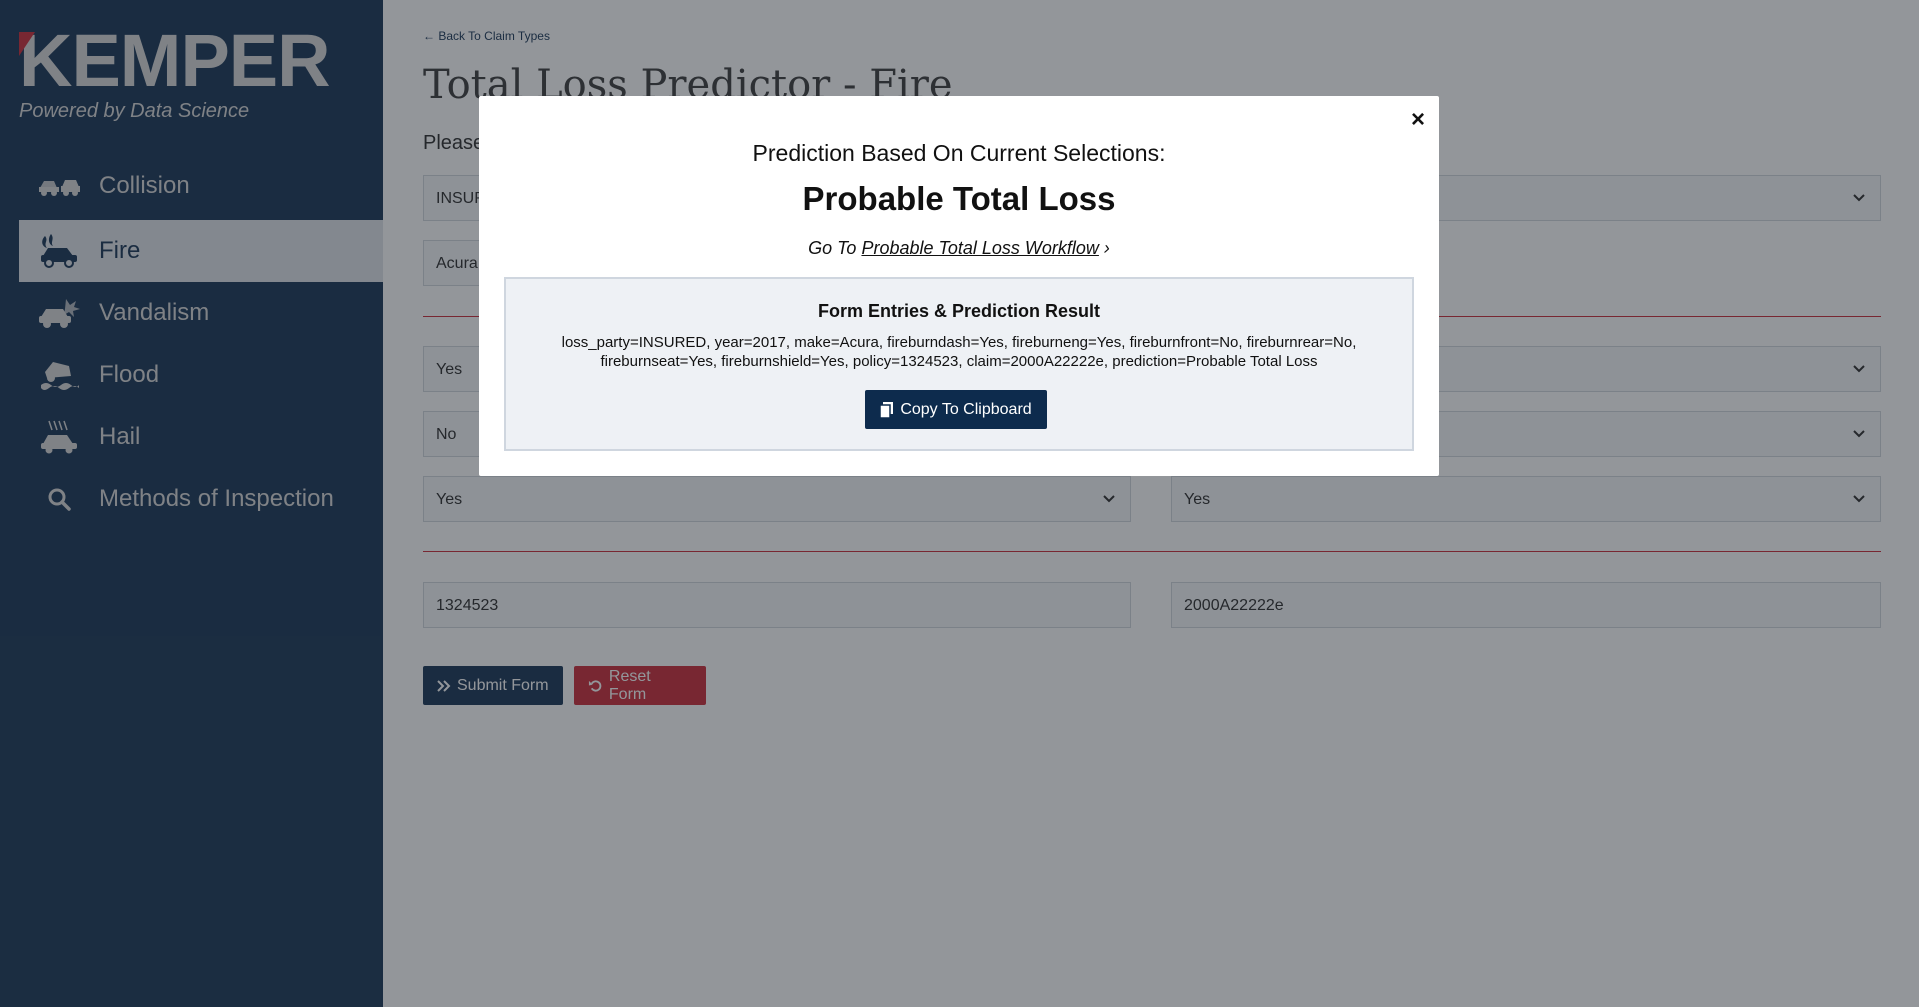 This screenshot has width=1919, height=1007. I want to click on copy-label: Copy To Clipboard, so click(966, 409).